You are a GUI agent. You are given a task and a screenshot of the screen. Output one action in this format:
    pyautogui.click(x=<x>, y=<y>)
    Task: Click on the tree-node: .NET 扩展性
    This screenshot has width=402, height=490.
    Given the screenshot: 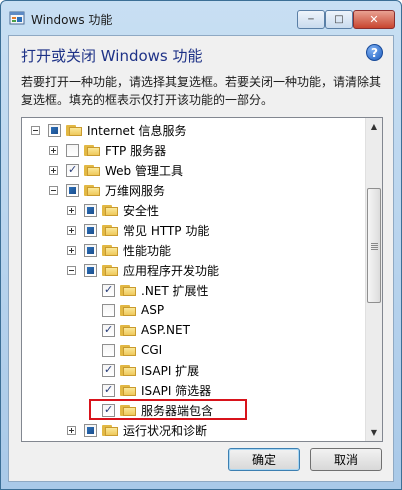 What is the action you would take?
    pyautogui.click(x=147, y=290)
    